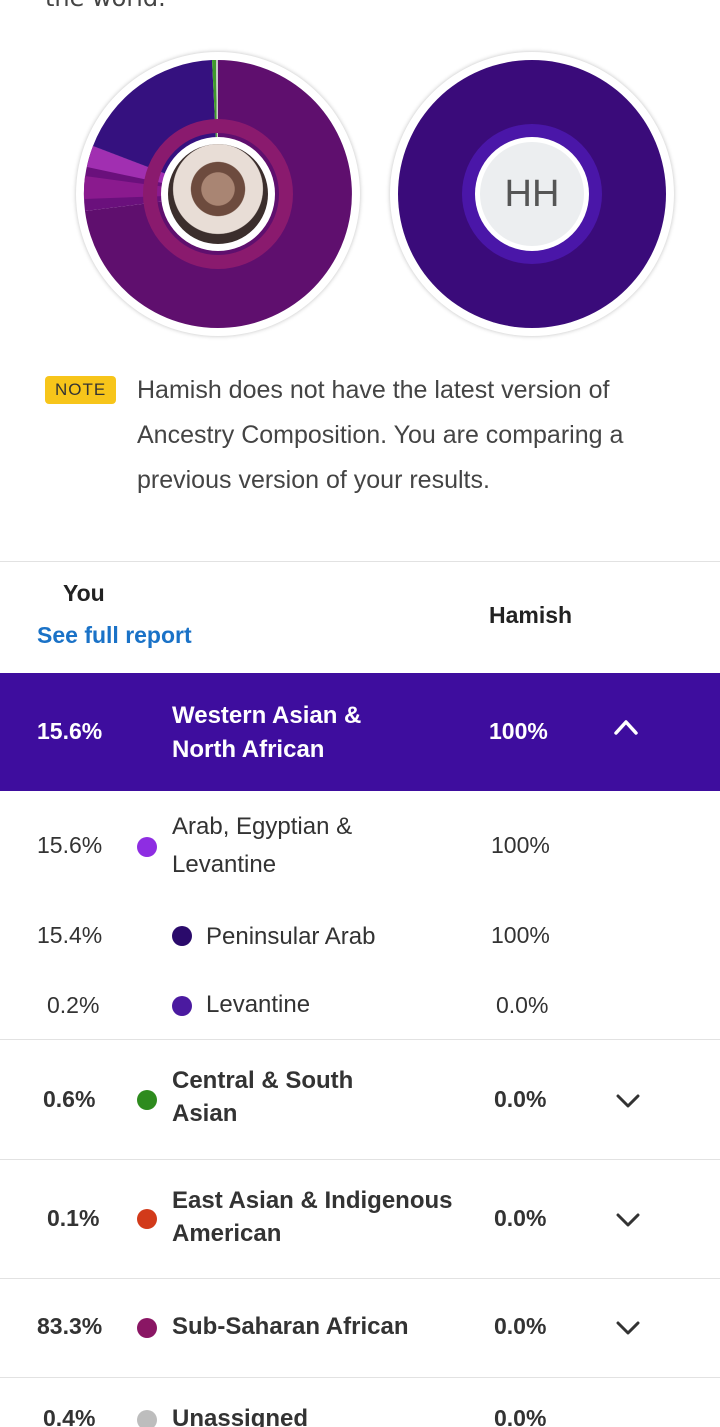  I want to click on hamish-avatar-initials: HH, so click(532, 194).